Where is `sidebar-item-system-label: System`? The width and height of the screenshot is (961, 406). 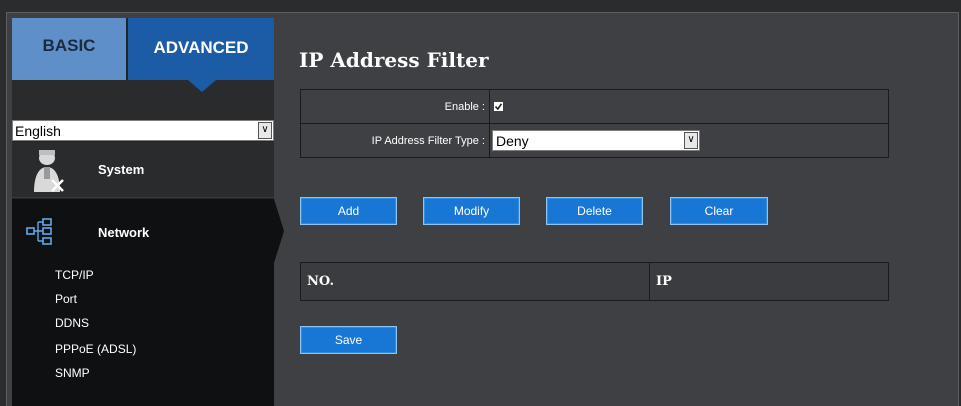
sidebar-item-system-label: System is located at coordinates (121, 169).